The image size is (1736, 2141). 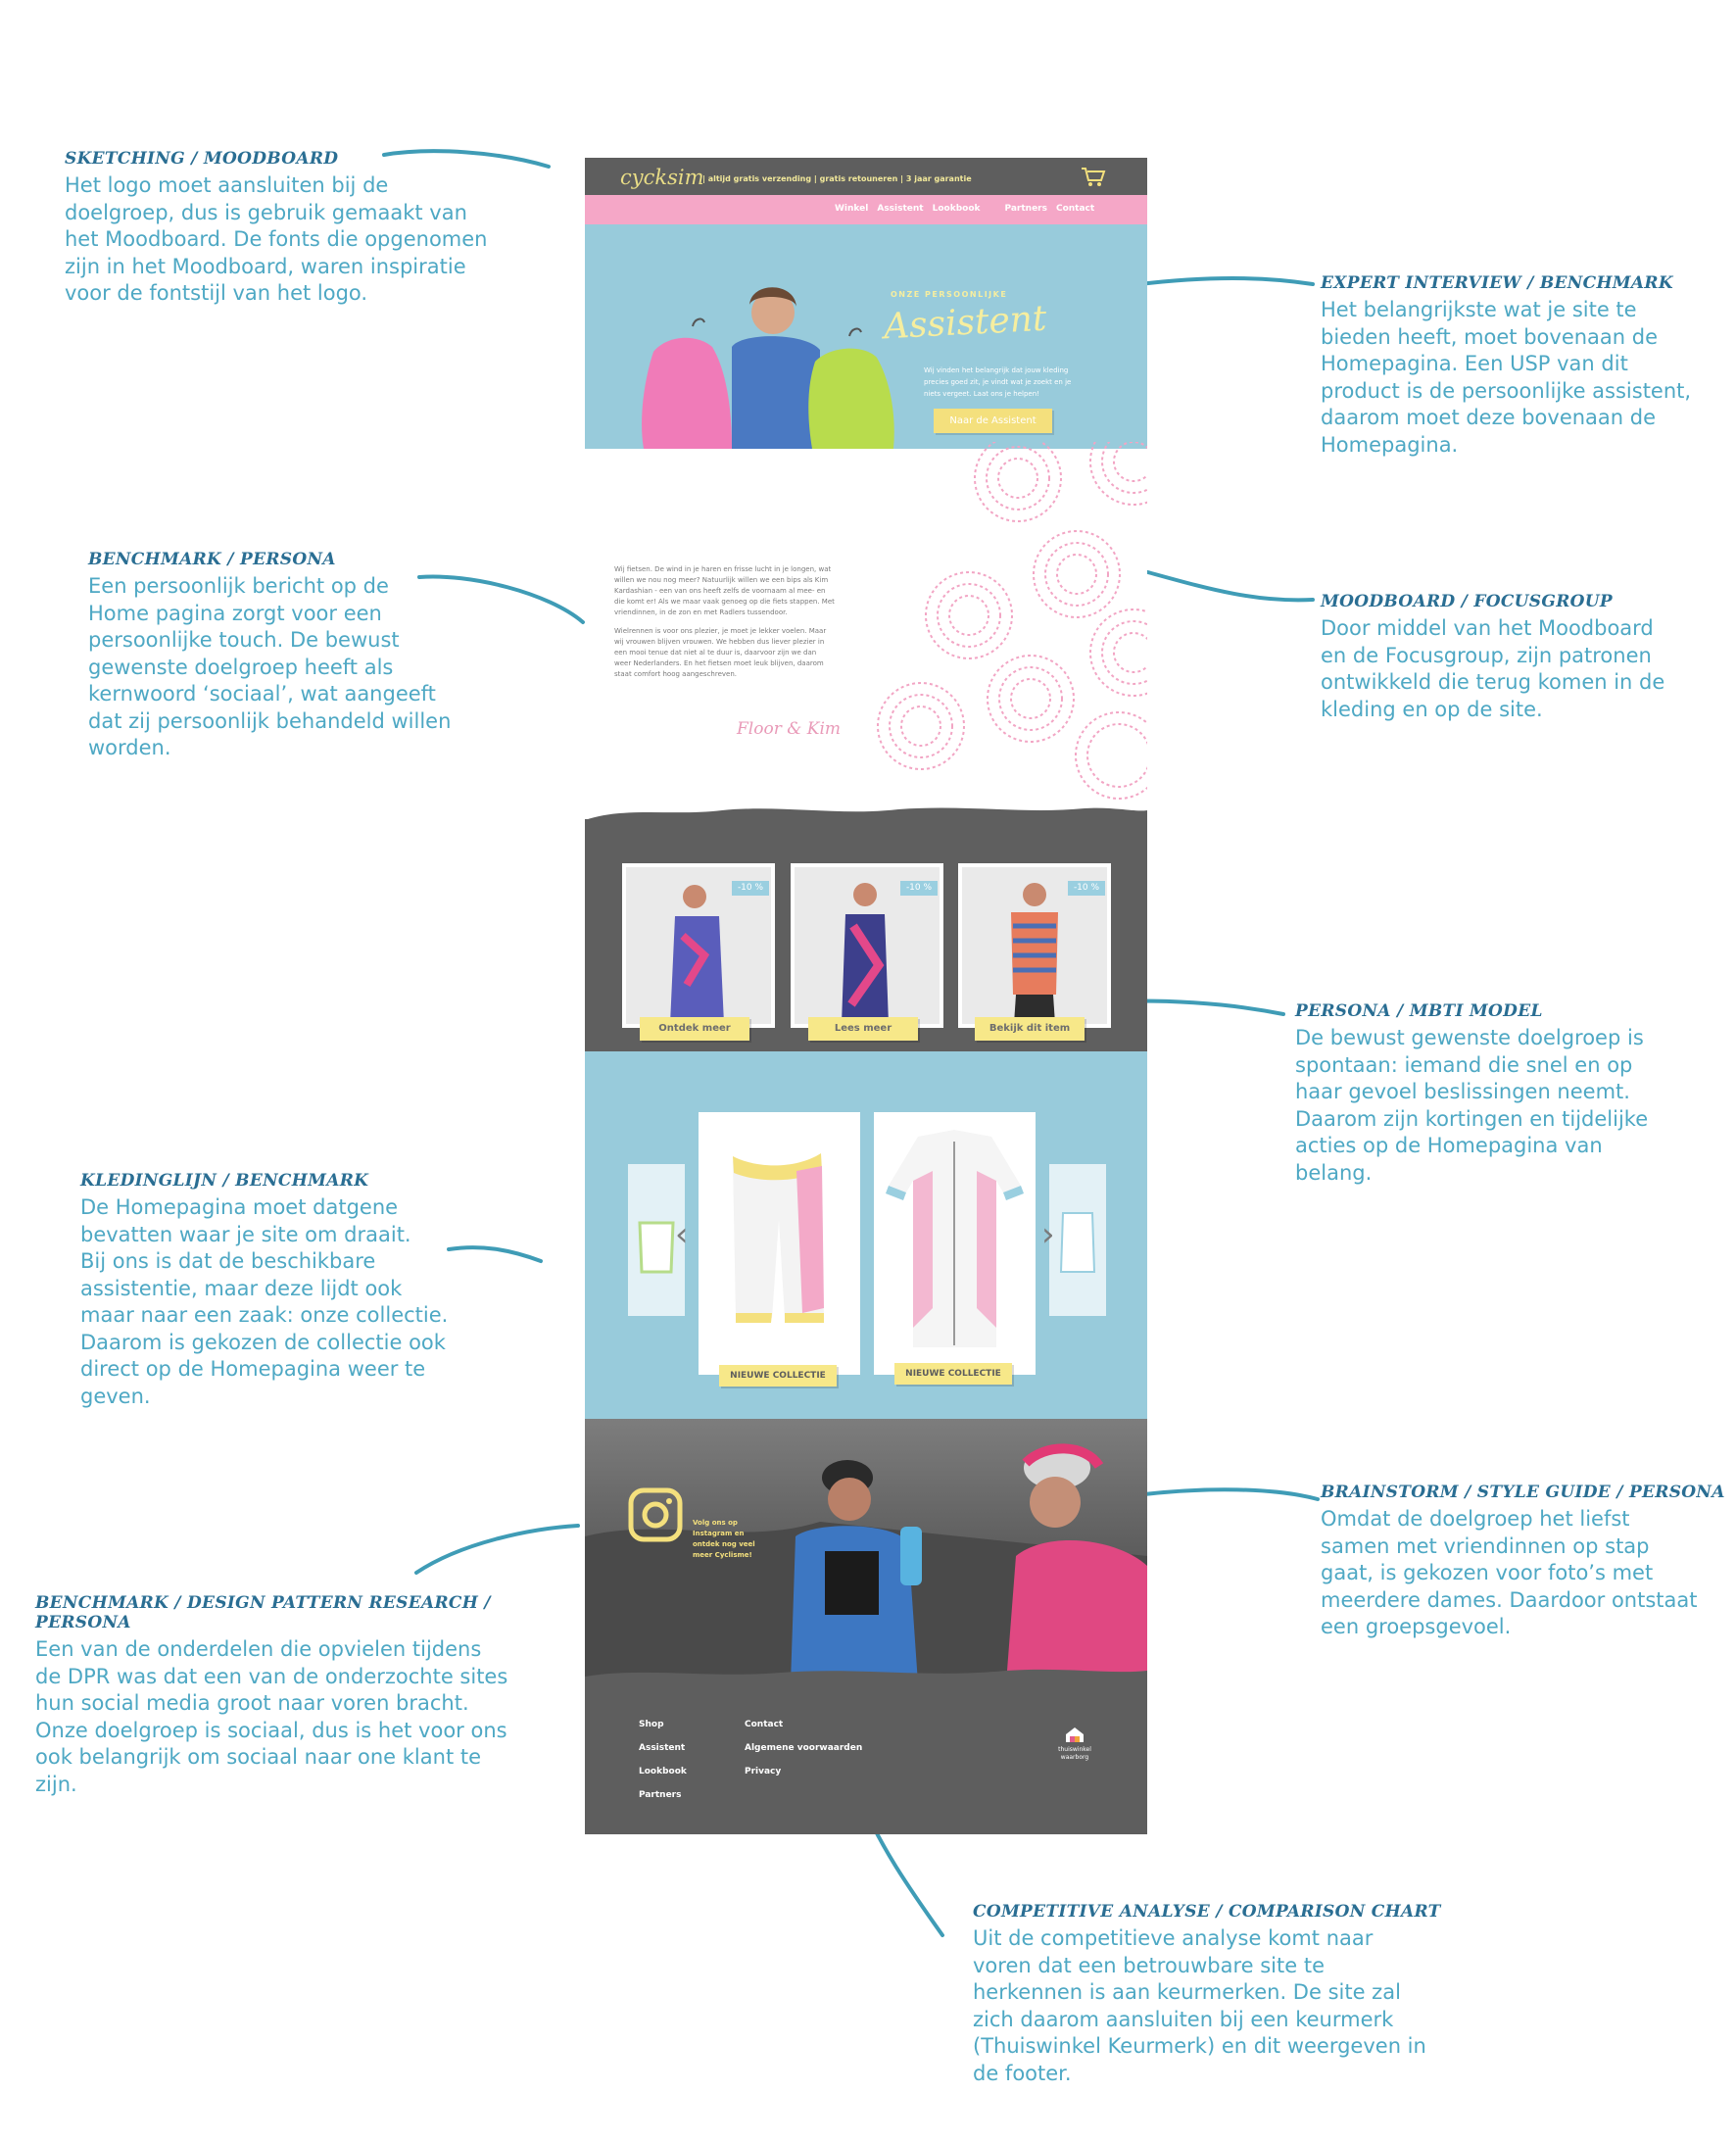 I want to click on nav-item-partners: Partners, so click(x=1026, y=209).